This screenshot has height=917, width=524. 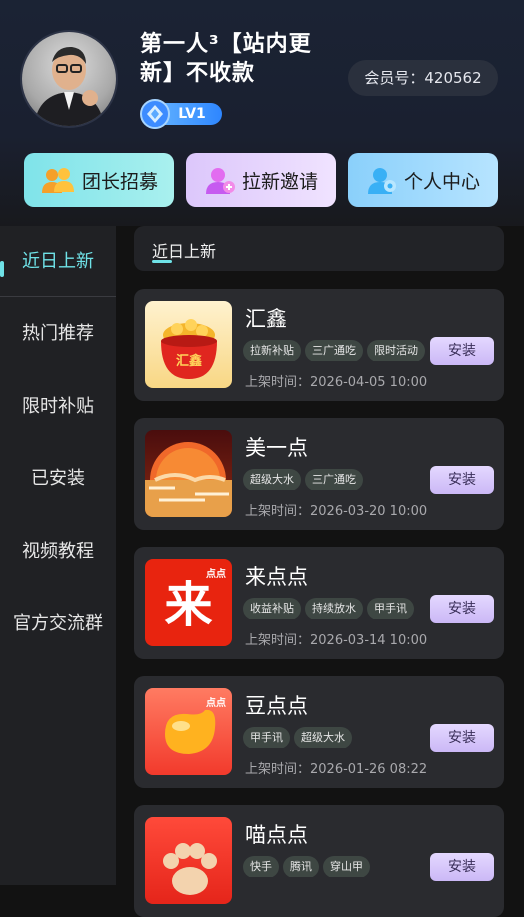 I want to click on team-recruit-label: 团长招募, so click(x=119, y=181).